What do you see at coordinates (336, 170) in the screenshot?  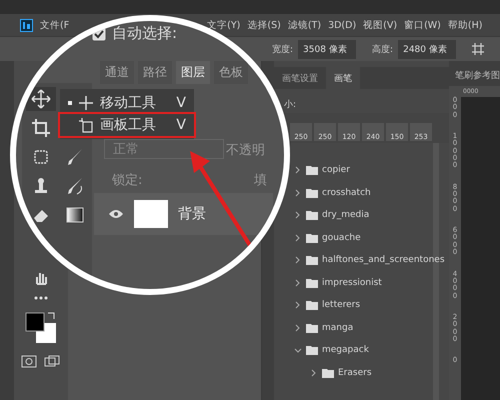 I see `folder-name: copier` at bounding box center [336, 170].